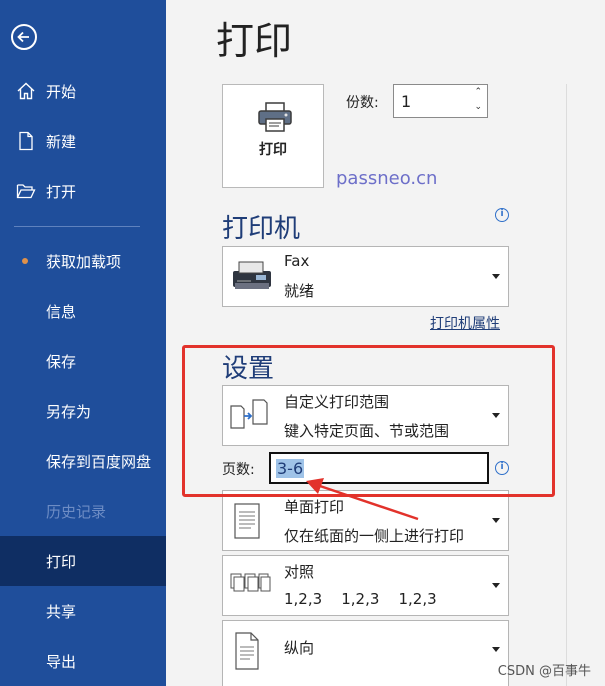  Describe the element at coordinates (362, 499) in the screenshot. I see `highlight-arrow` at that location.